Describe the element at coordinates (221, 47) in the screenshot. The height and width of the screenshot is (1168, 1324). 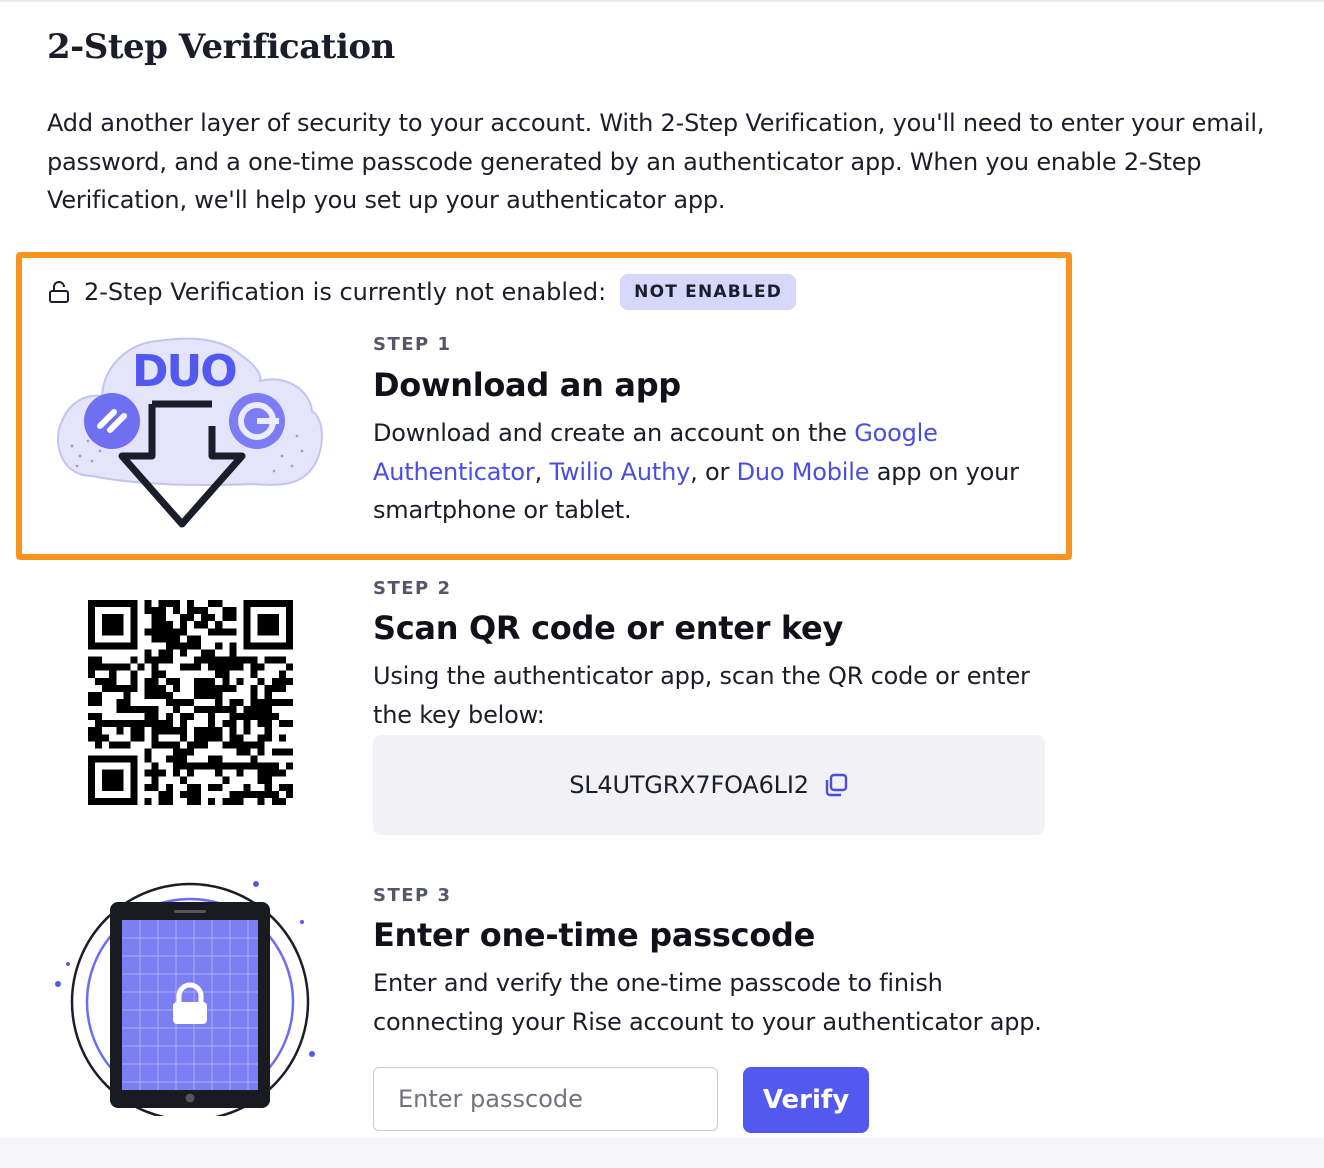
I see `page-title: 2-Step Verification` at that location.